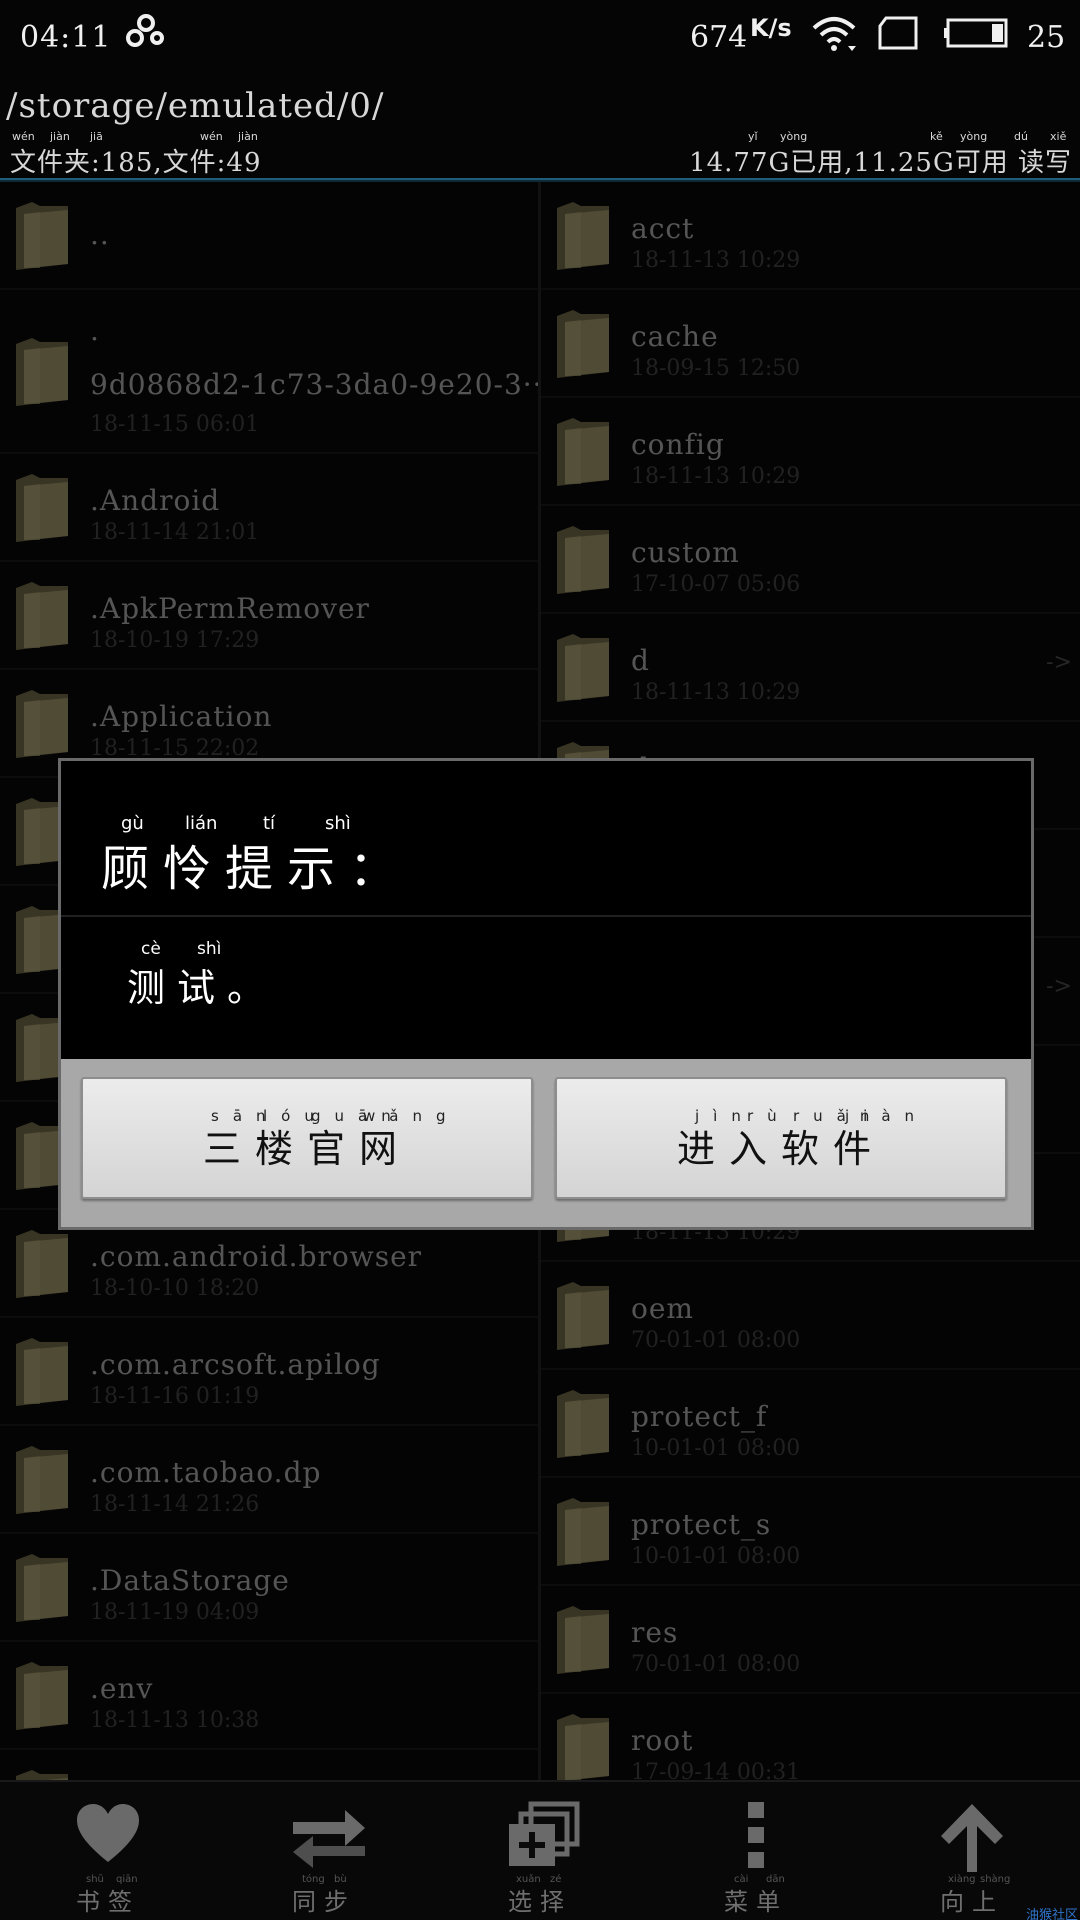 The height and width of the screenshot is (1920, 1080). What do you see at coordinates (411, 1116) in the screenshot?
I see `pinyin: wǎng` at bounding box center [411, 1116].